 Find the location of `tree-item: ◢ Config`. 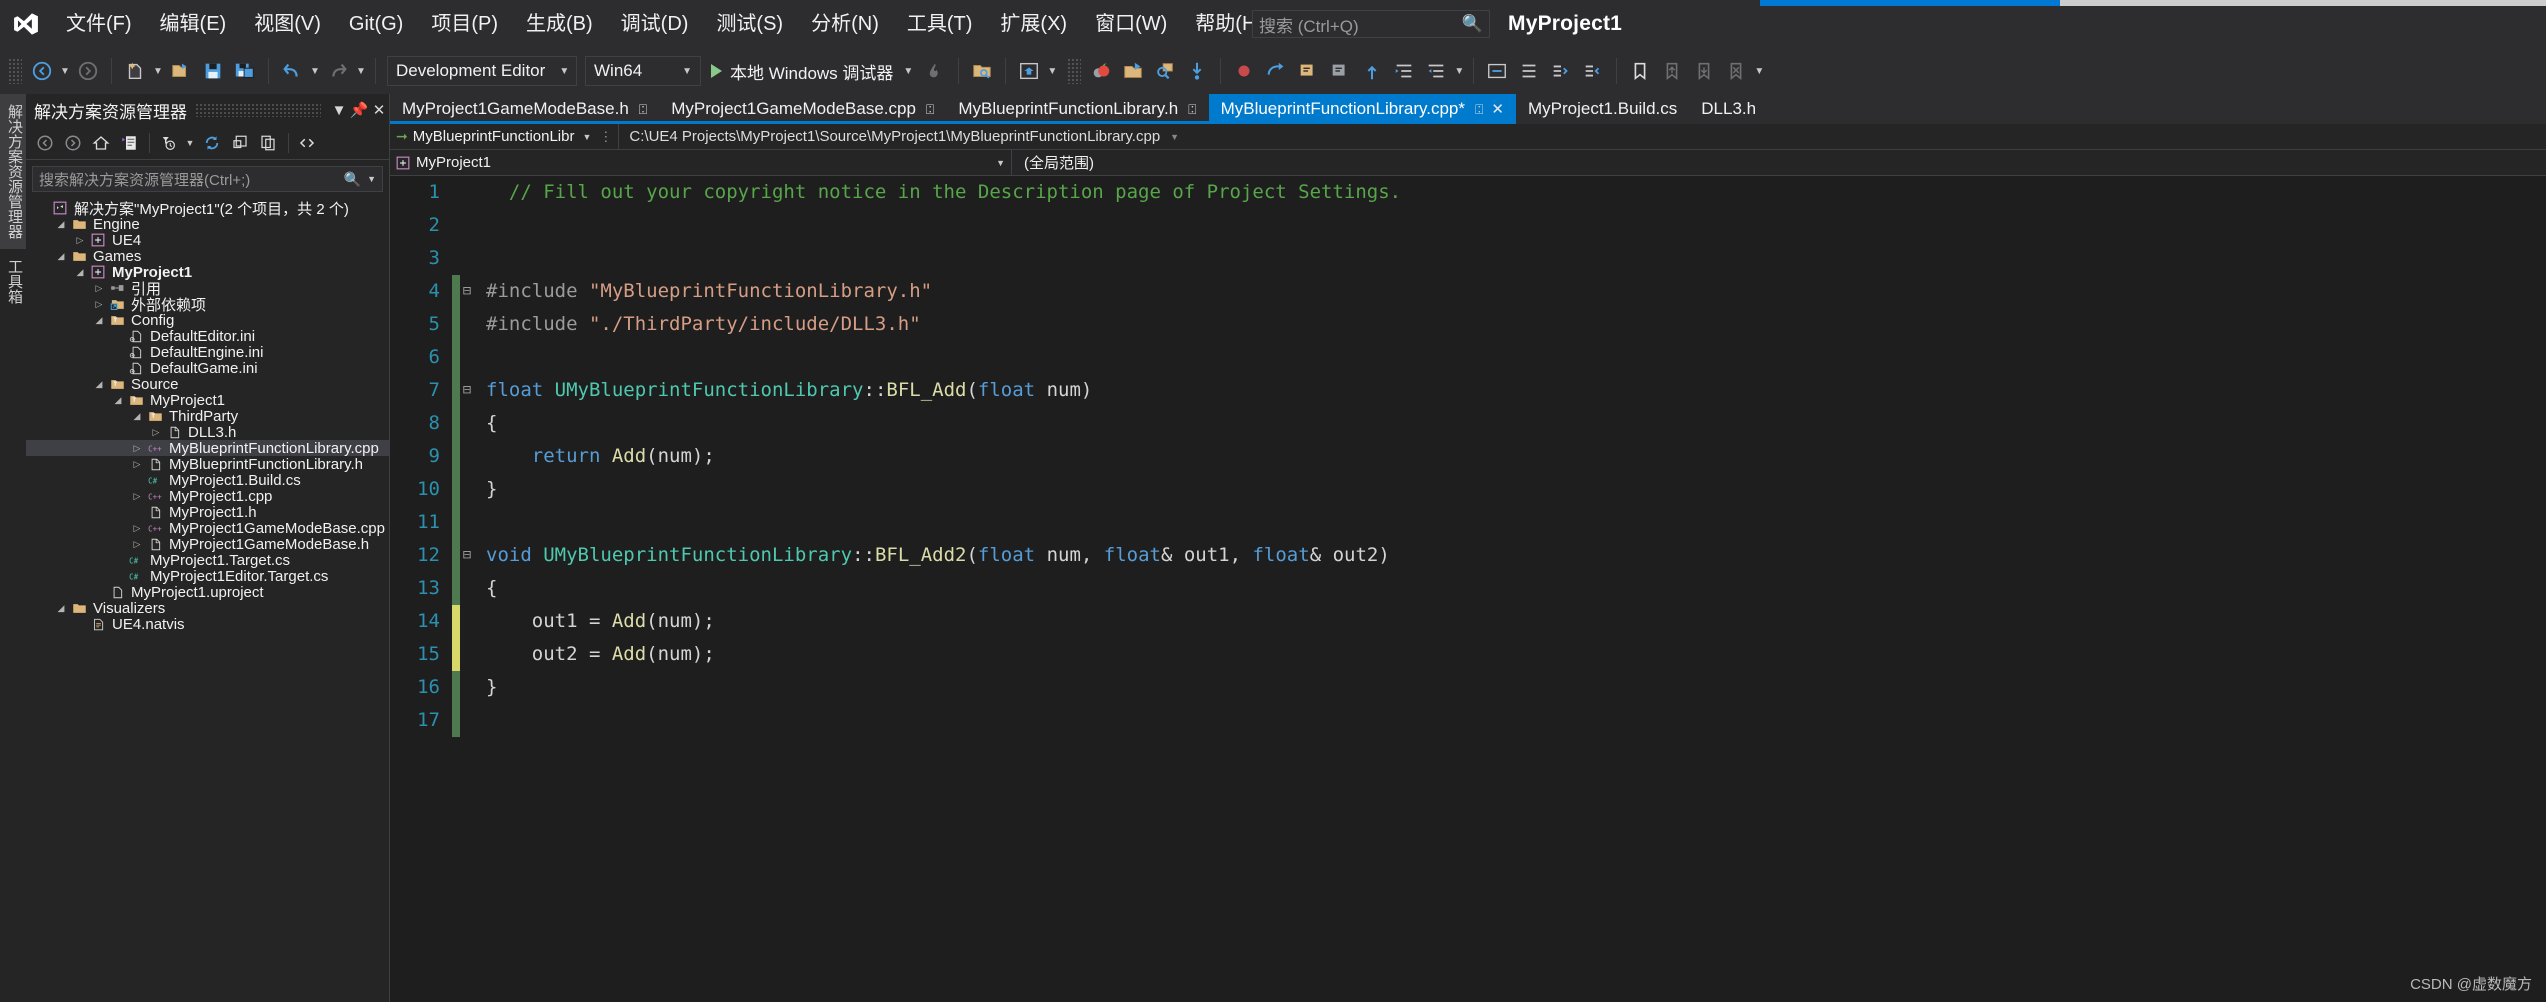

tree-item: ◢ Config is located at coordinates (207, 320).